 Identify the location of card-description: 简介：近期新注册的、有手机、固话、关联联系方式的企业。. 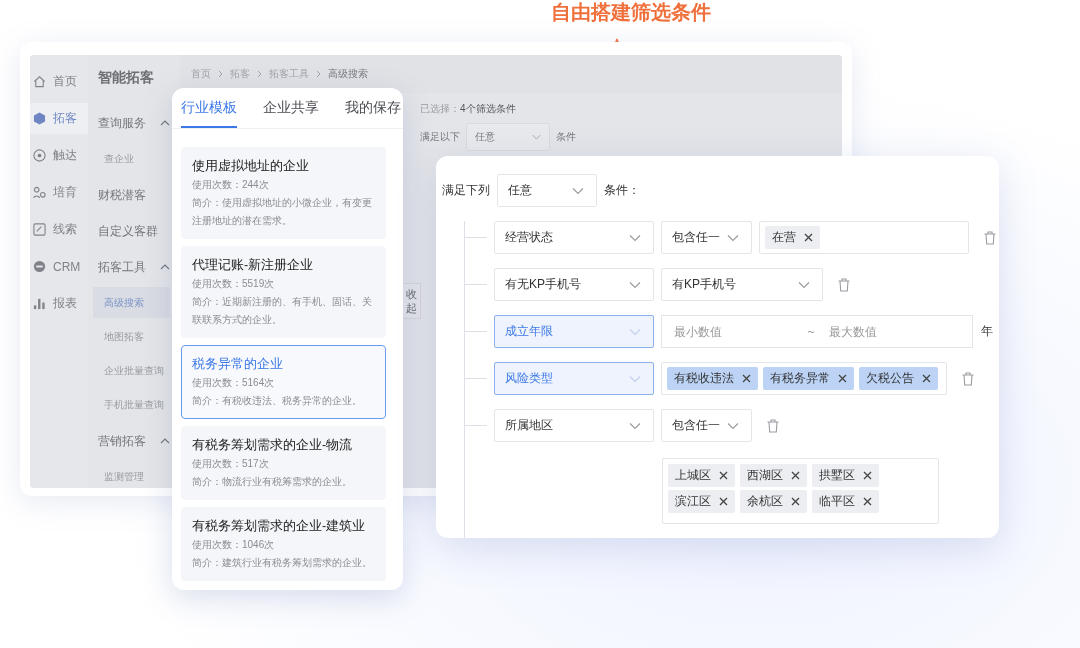
(282, 311).